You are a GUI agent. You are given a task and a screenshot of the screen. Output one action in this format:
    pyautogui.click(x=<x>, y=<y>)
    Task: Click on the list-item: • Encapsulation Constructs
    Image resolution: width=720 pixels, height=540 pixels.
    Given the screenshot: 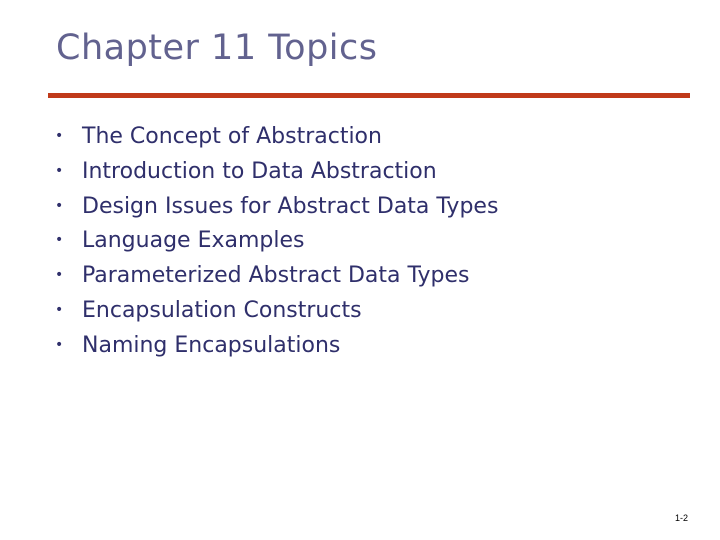 What is the action you would take?
    pyautogui.click(x=276, y=315)
    